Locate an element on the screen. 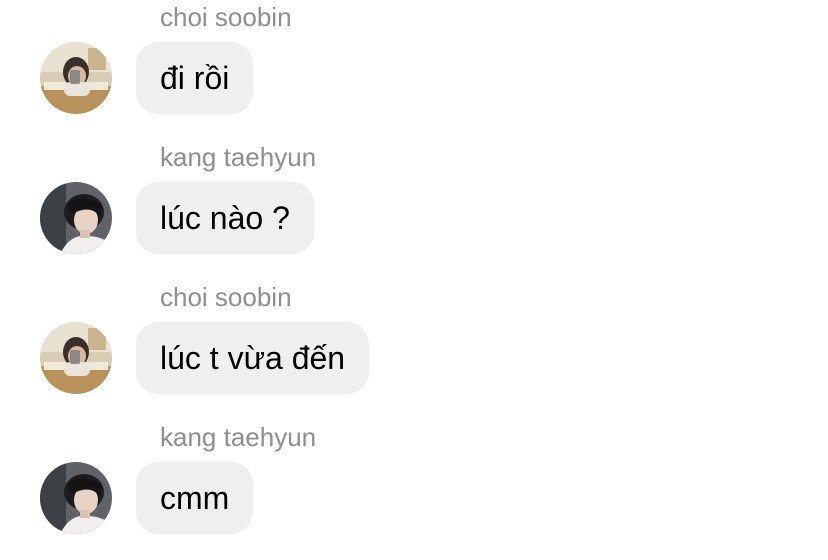 The image size is (828, 560). message-text: lúc t vừa đến is located at coordinates (253, 358).